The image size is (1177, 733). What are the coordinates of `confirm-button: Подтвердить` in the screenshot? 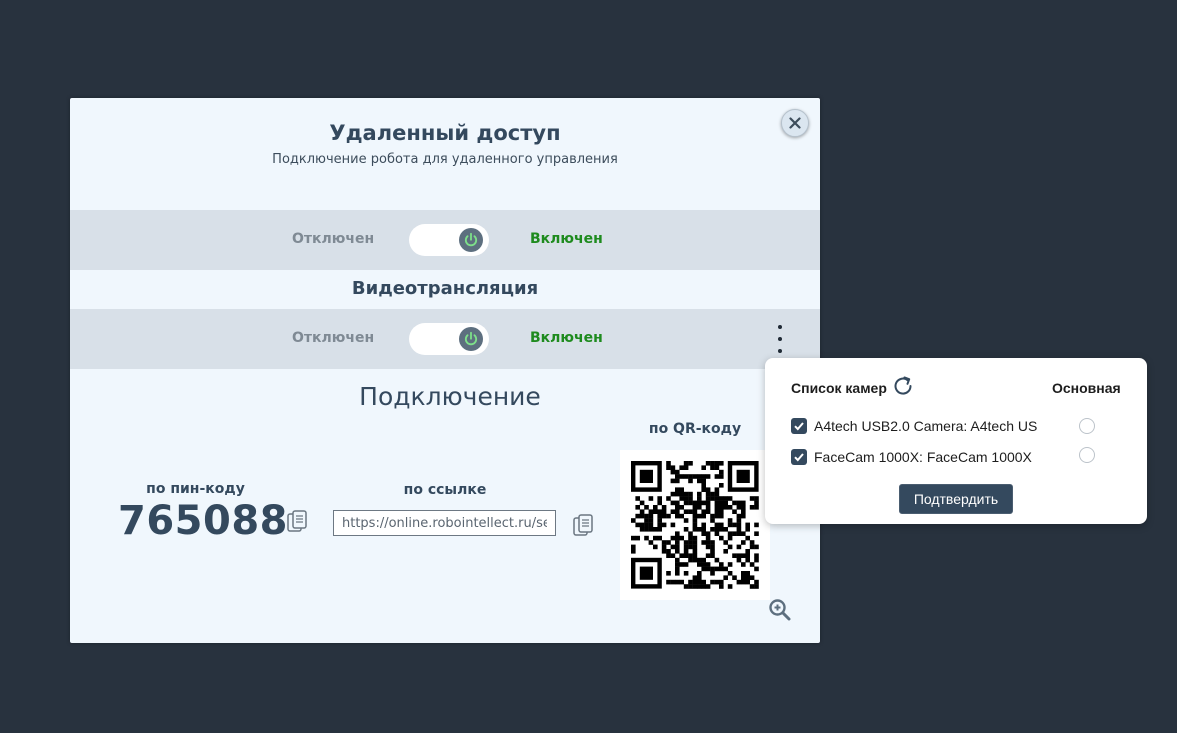 It's located at (956, 499).